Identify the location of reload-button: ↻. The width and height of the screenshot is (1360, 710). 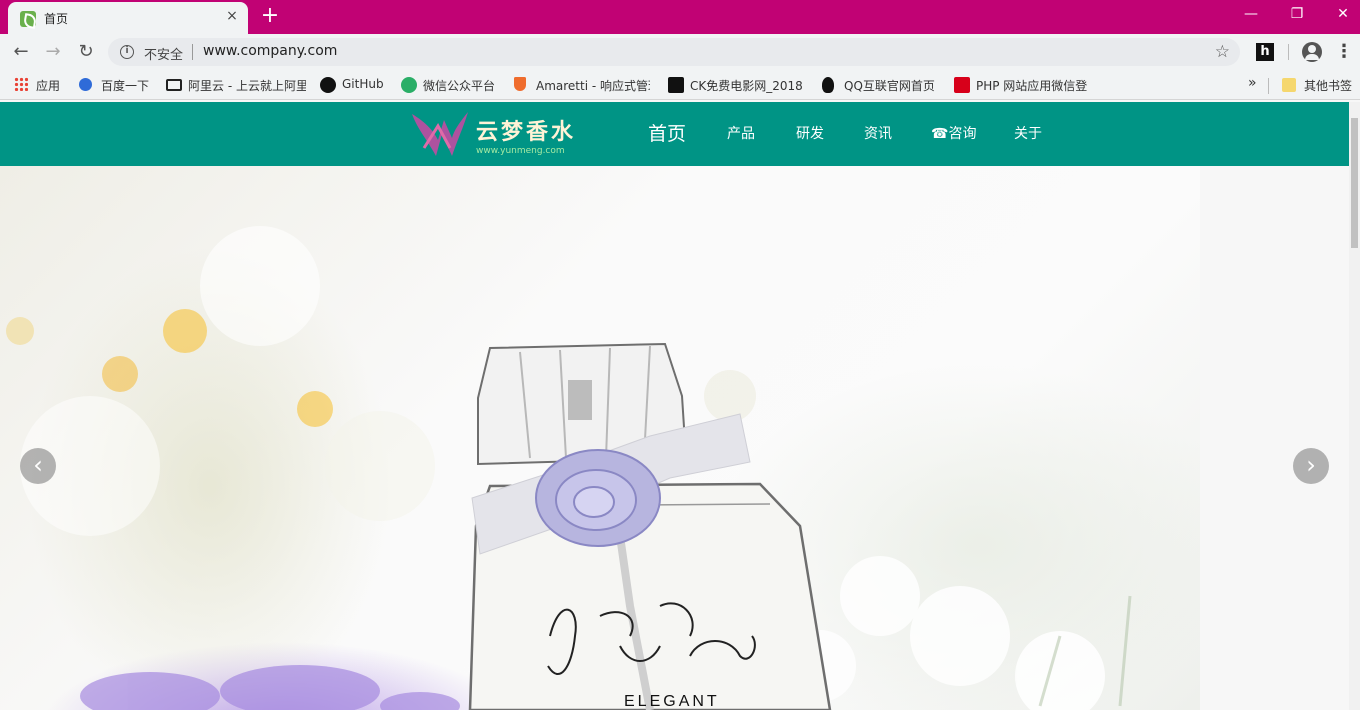
(86, 52).